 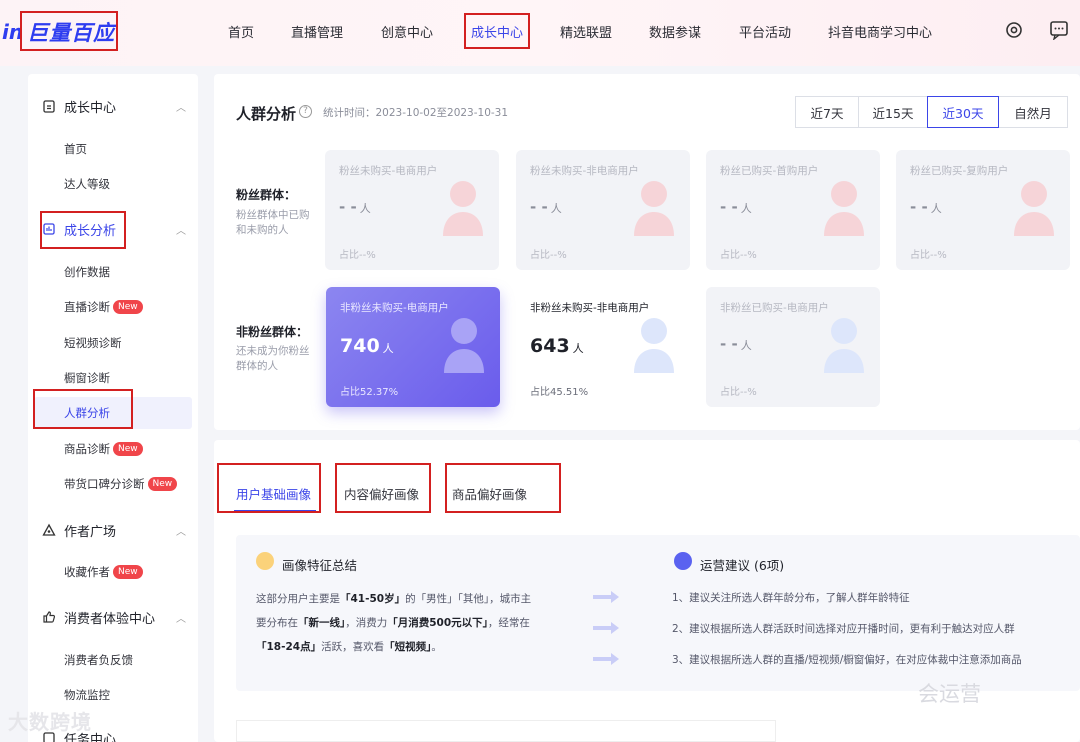 What do you see at coordinates (774, 308) in the screenshot?
I see `card-title: 非粉丝已购买-电商用户` at bounding box center [774, 308].